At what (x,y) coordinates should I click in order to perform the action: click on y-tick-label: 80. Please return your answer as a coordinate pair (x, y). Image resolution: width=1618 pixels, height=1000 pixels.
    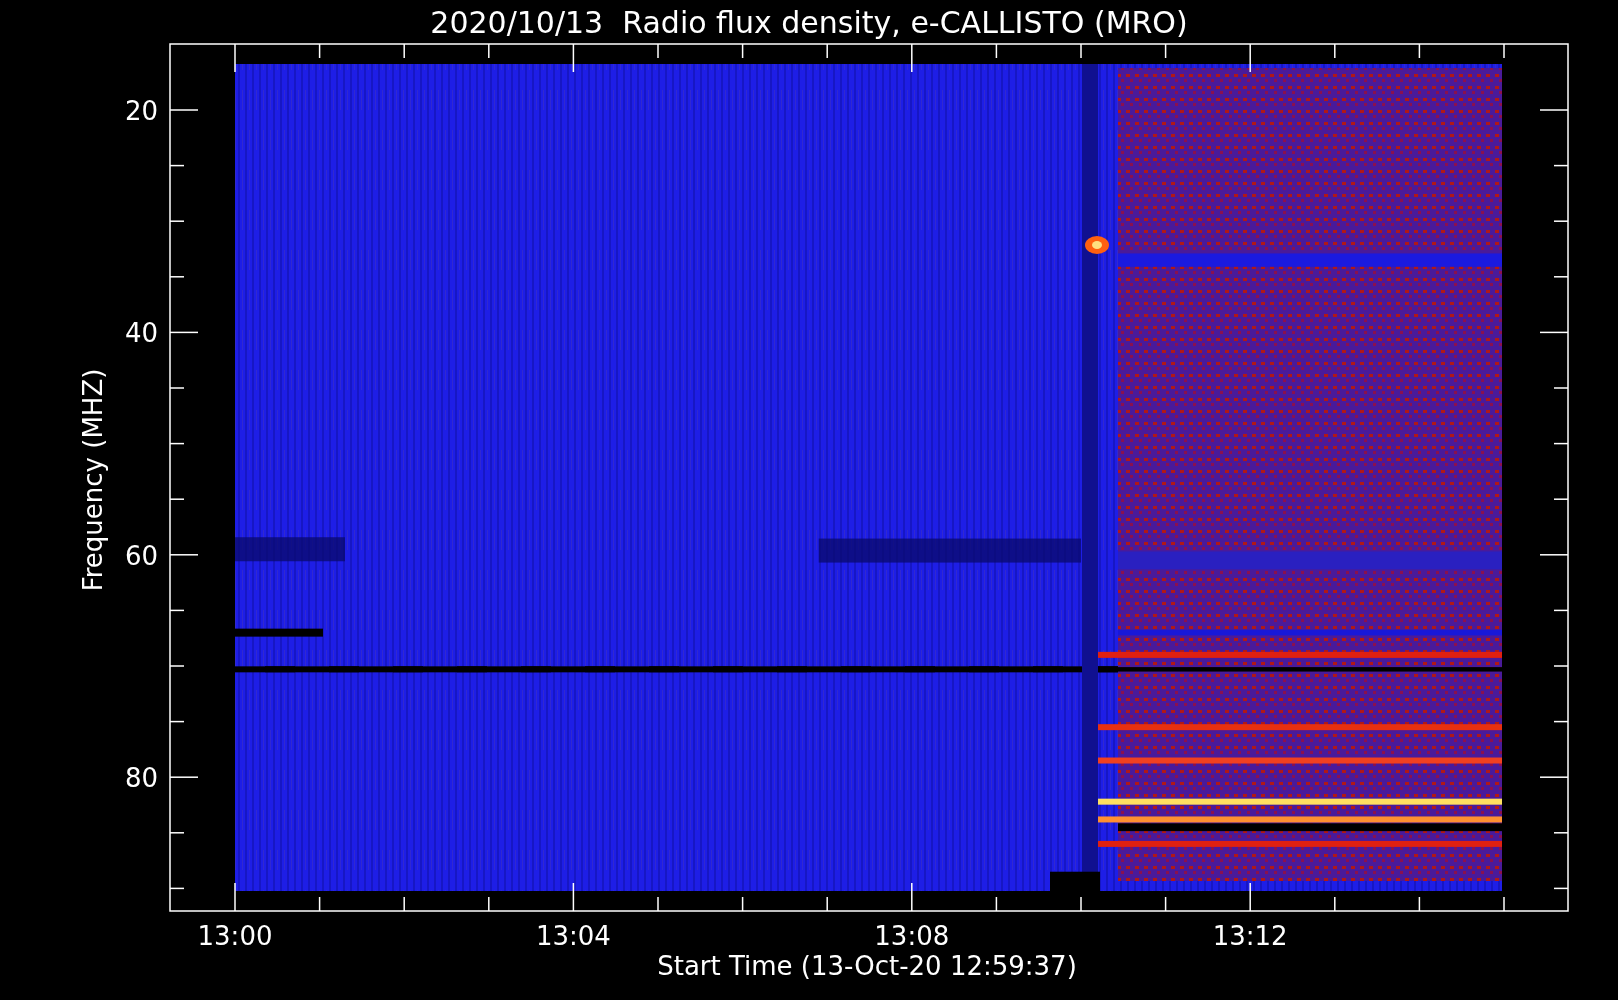
    Looking at the image, I should click on (141, 778).